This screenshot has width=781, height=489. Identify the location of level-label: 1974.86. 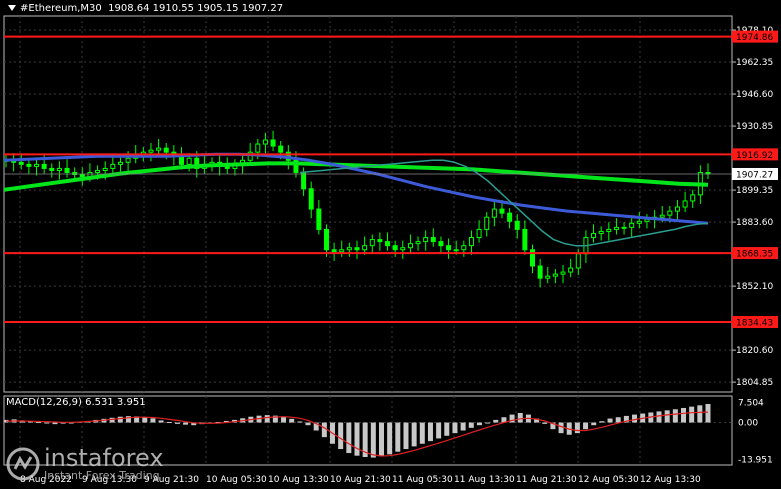
(754, 38).